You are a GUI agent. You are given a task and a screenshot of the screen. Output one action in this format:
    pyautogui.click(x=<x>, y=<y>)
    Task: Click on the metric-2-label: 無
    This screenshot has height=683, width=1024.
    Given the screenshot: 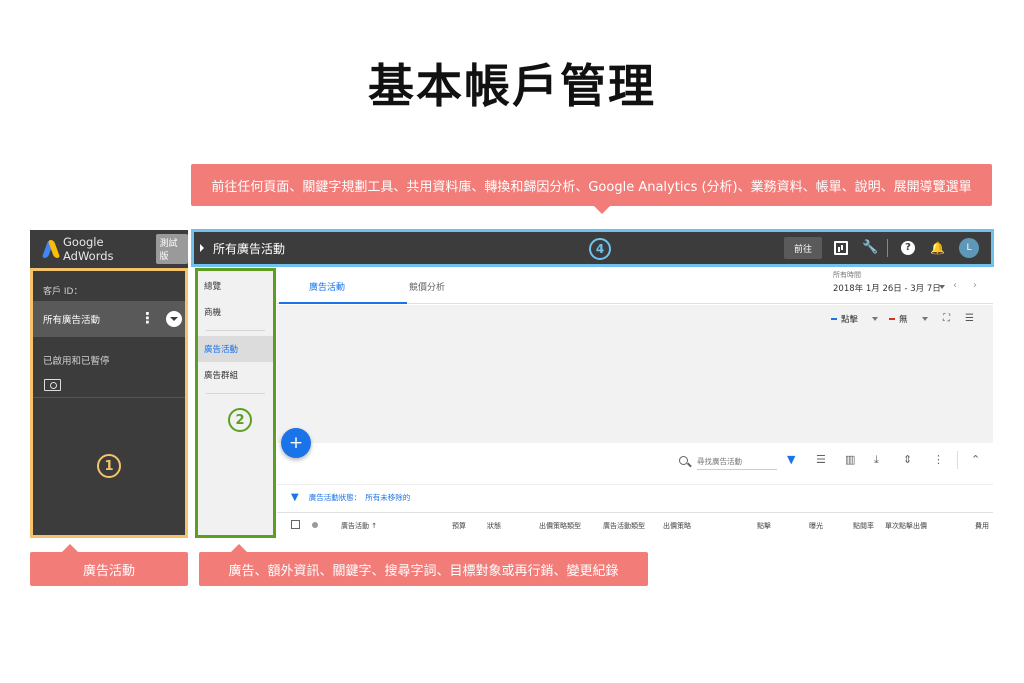 What is the action you would take?
    pyautogui.click(x=903, y=320)
    